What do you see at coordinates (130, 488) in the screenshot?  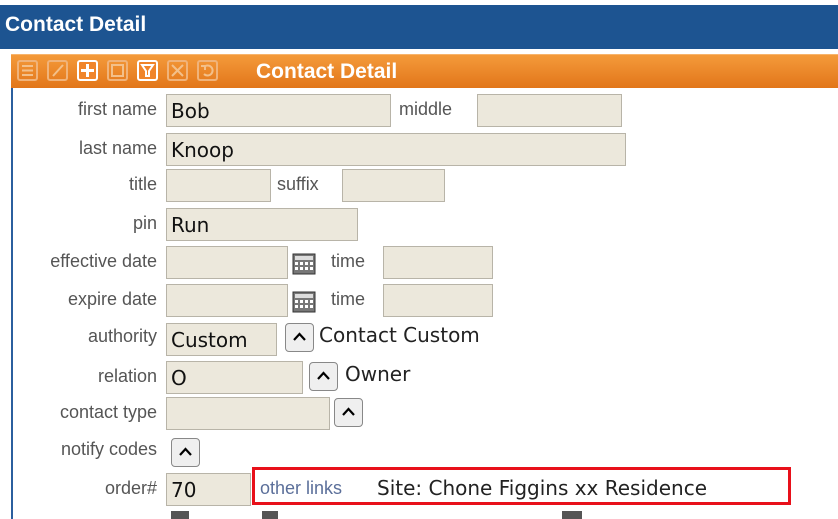 I see `order-label: order#` at bounding box center [130, 488].